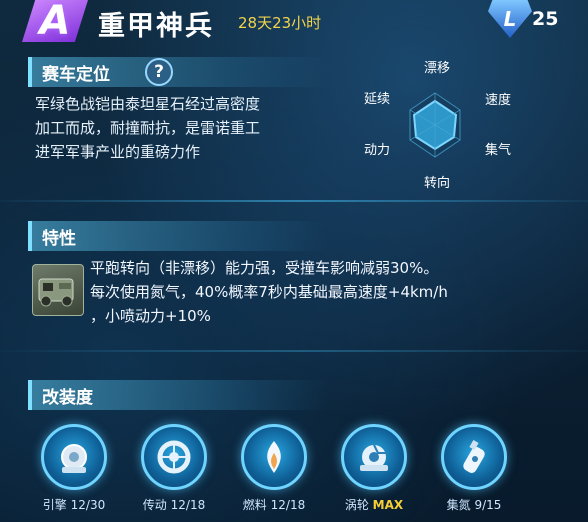  Describe the element at coordinates (280, 23) in the screenshot. I see `remaining-time: 28天23小时` at that location.